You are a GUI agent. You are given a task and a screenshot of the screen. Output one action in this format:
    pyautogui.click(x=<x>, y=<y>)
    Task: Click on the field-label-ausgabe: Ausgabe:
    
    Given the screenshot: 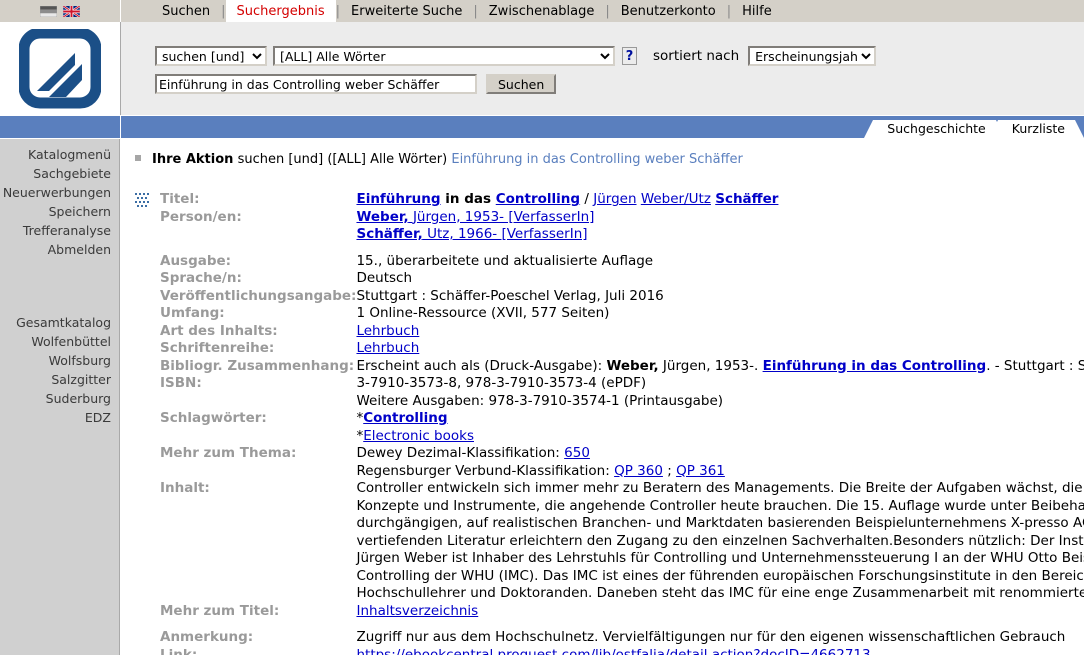 What is the action you would take?
    pyautogui.click(x=196, y=260)
    